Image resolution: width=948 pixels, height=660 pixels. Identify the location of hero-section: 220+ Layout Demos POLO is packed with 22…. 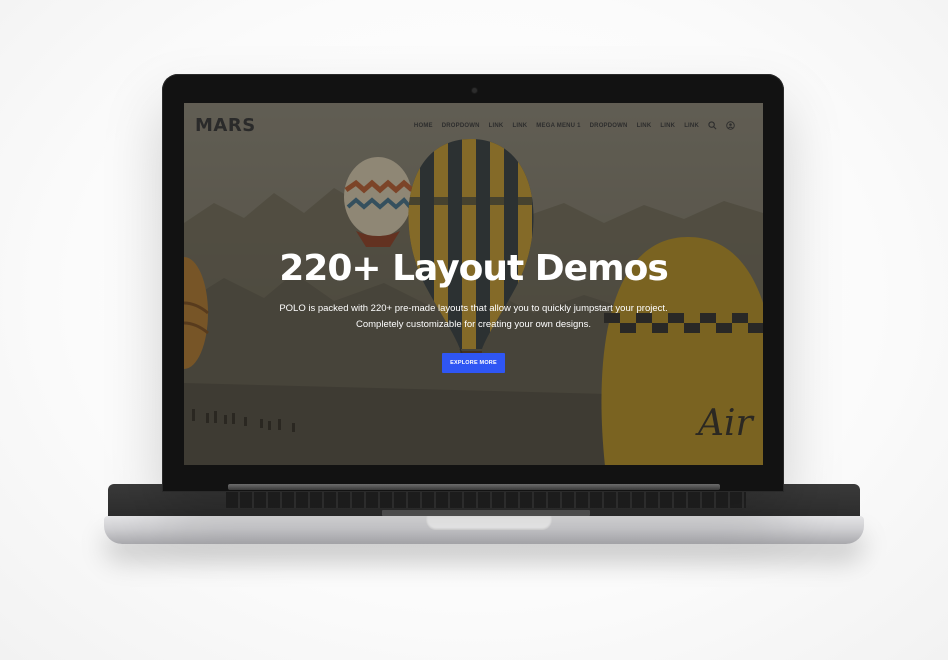
(473, 309).